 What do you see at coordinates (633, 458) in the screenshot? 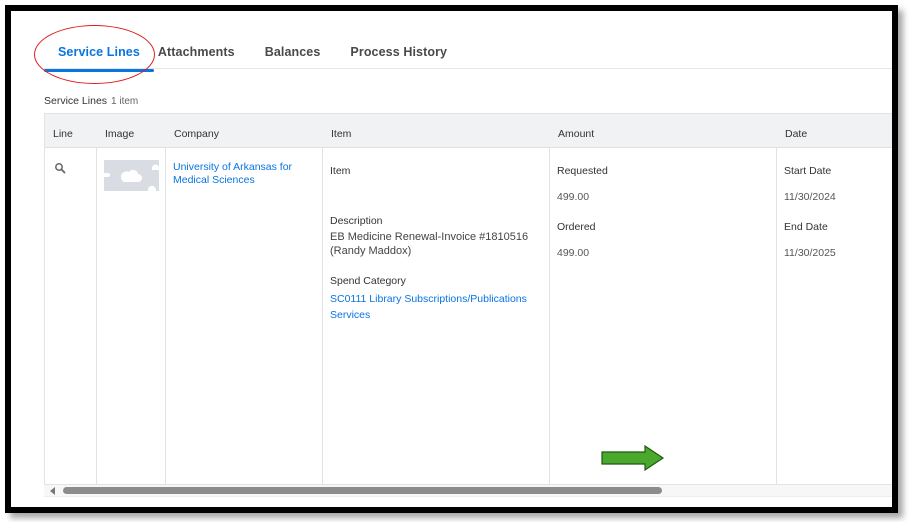
I see `annotation-green-arrow-icon` at bounding box center [633, 458].